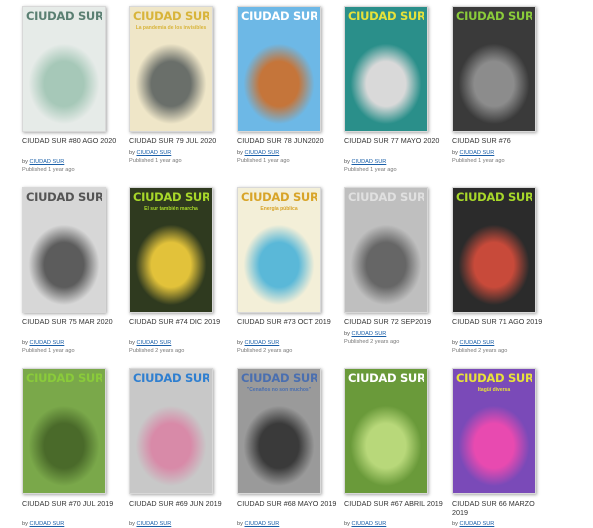  I want to click on publication-title: CIUDAD SUR #70 JUL 2019, so click(72, 503).